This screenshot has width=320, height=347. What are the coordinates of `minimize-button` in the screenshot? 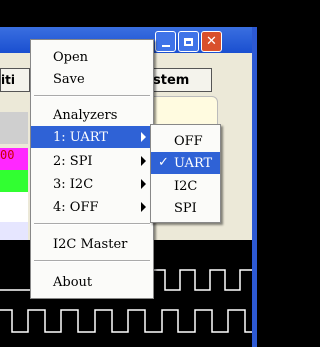 It's located at (165, 41).